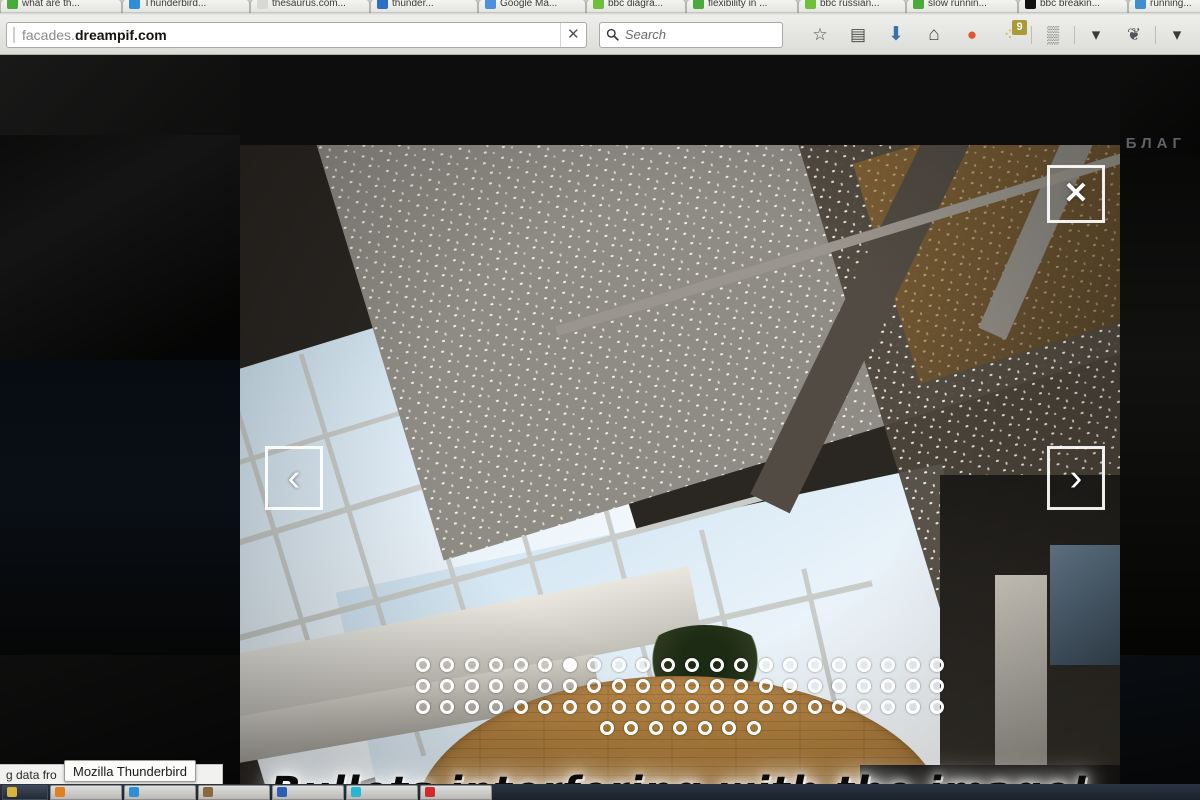 This screenshot has width=1200, height=800. What do you see at coordinates (234, 792) in the screenshot?
I see `task-gimp` at bounding box center [234, 792].